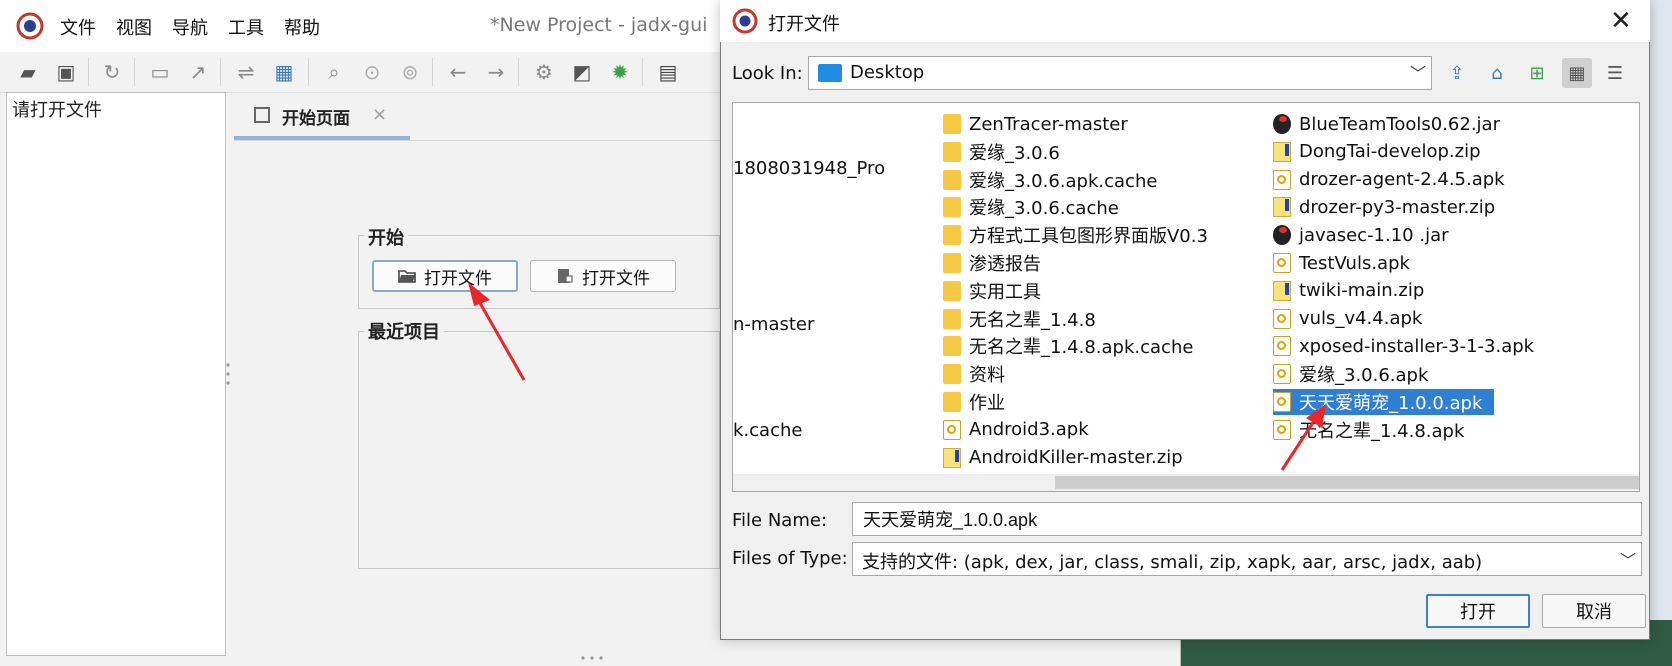 The width and height of the screenshot is (1672, 666). I want to click on file-name-input, so click(1247, 519).